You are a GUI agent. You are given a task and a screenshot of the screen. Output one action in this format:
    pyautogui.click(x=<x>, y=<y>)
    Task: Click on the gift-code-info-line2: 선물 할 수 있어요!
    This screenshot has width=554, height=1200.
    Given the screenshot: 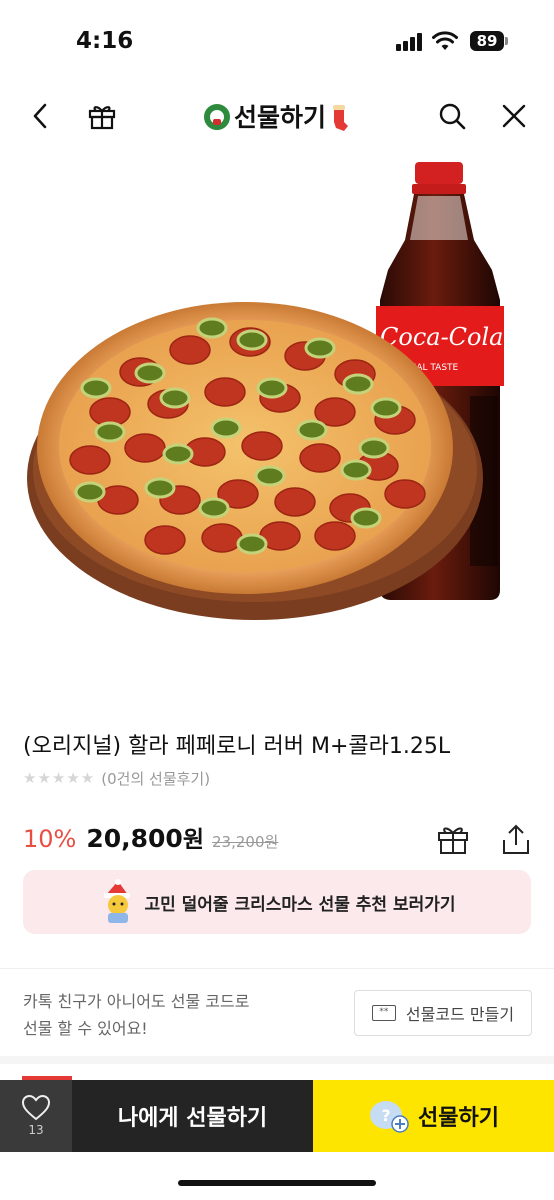 What is the action you would take?
    pyautogui.click(x=85, y=1028)
    